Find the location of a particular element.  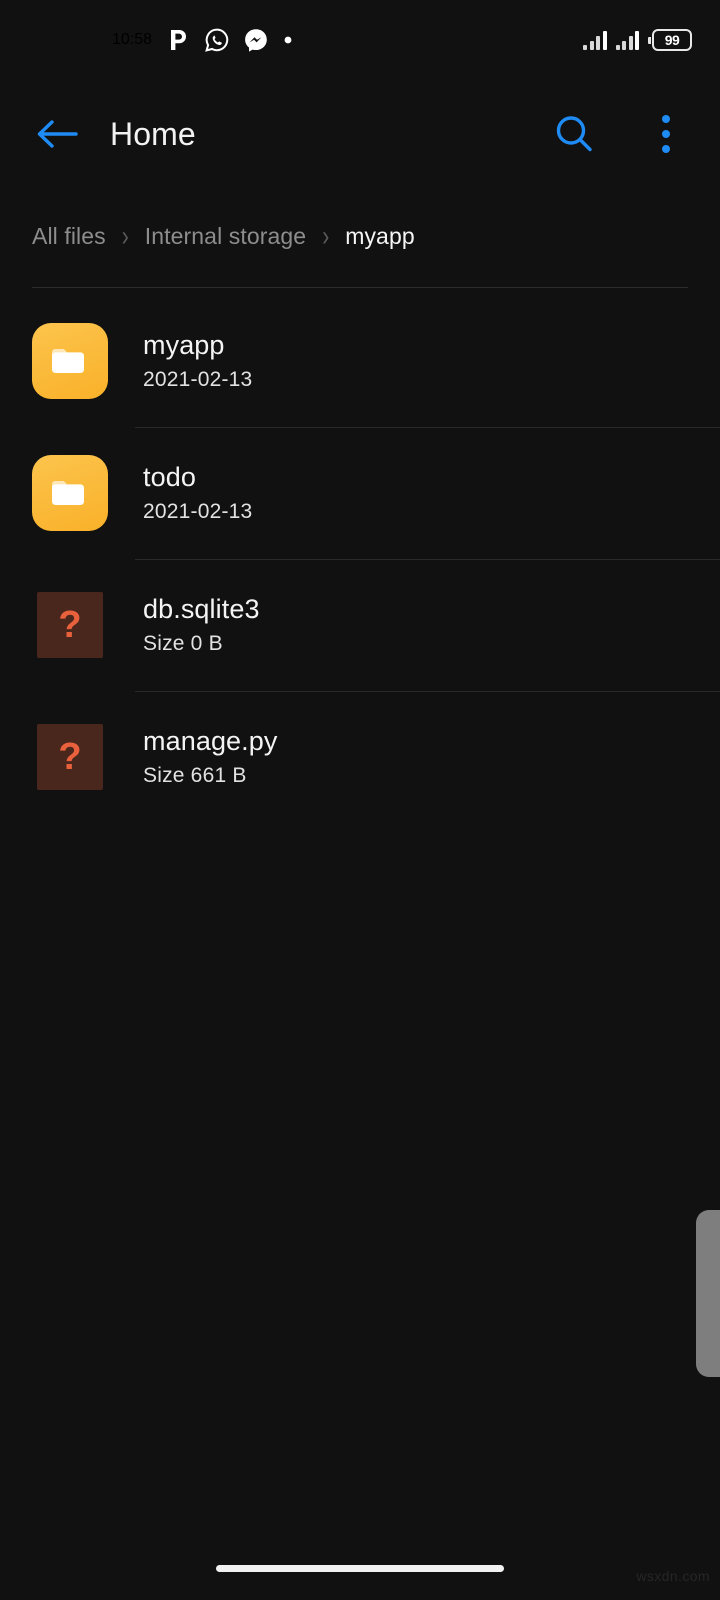

breadcrumb-item-myapp: myapp is located at coordinates (380, 236).